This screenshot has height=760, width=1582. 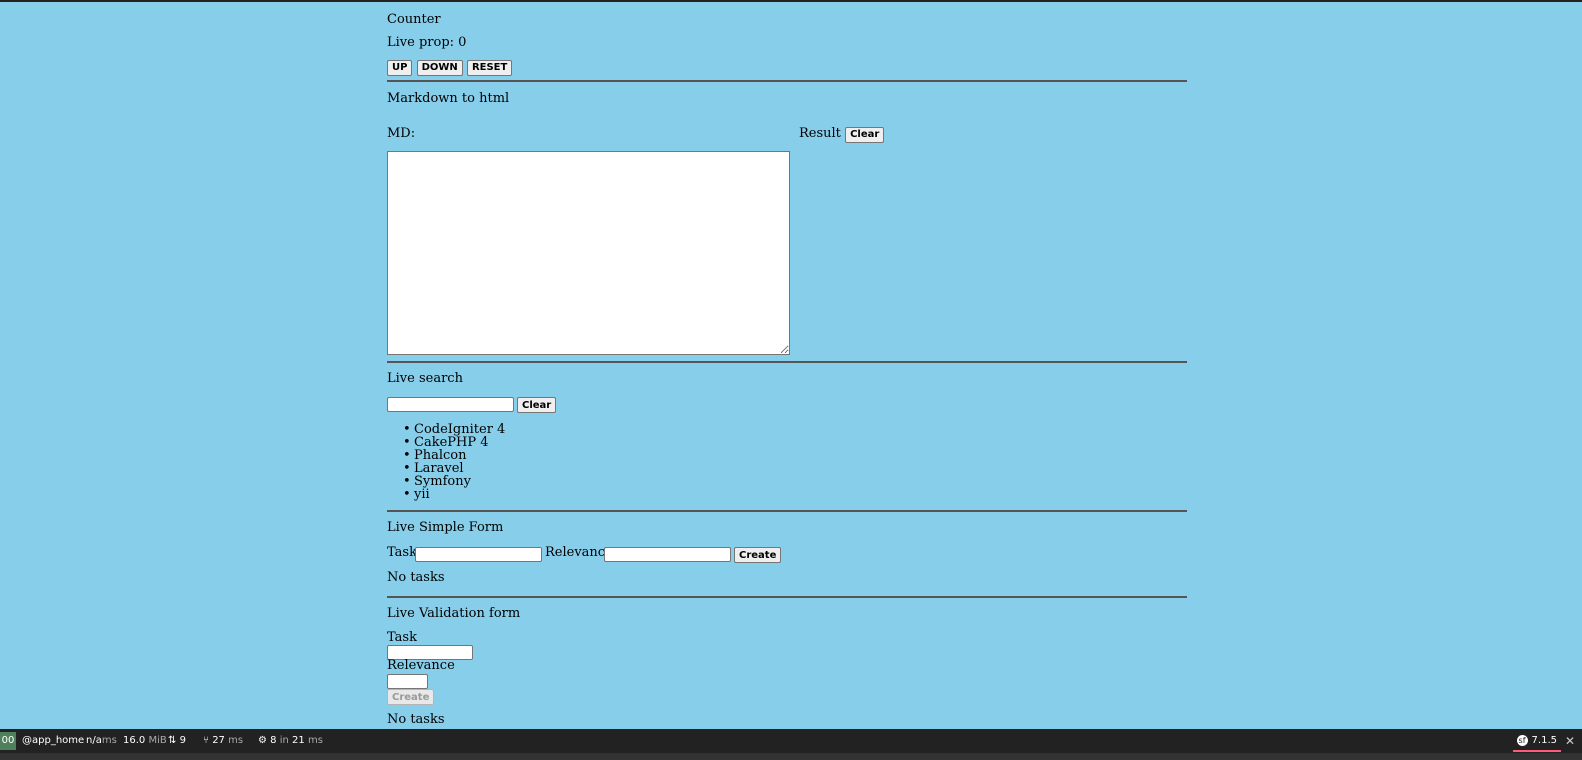 I want to click on memory-usage: 16.0 MiB, so click(x=145, y=741).